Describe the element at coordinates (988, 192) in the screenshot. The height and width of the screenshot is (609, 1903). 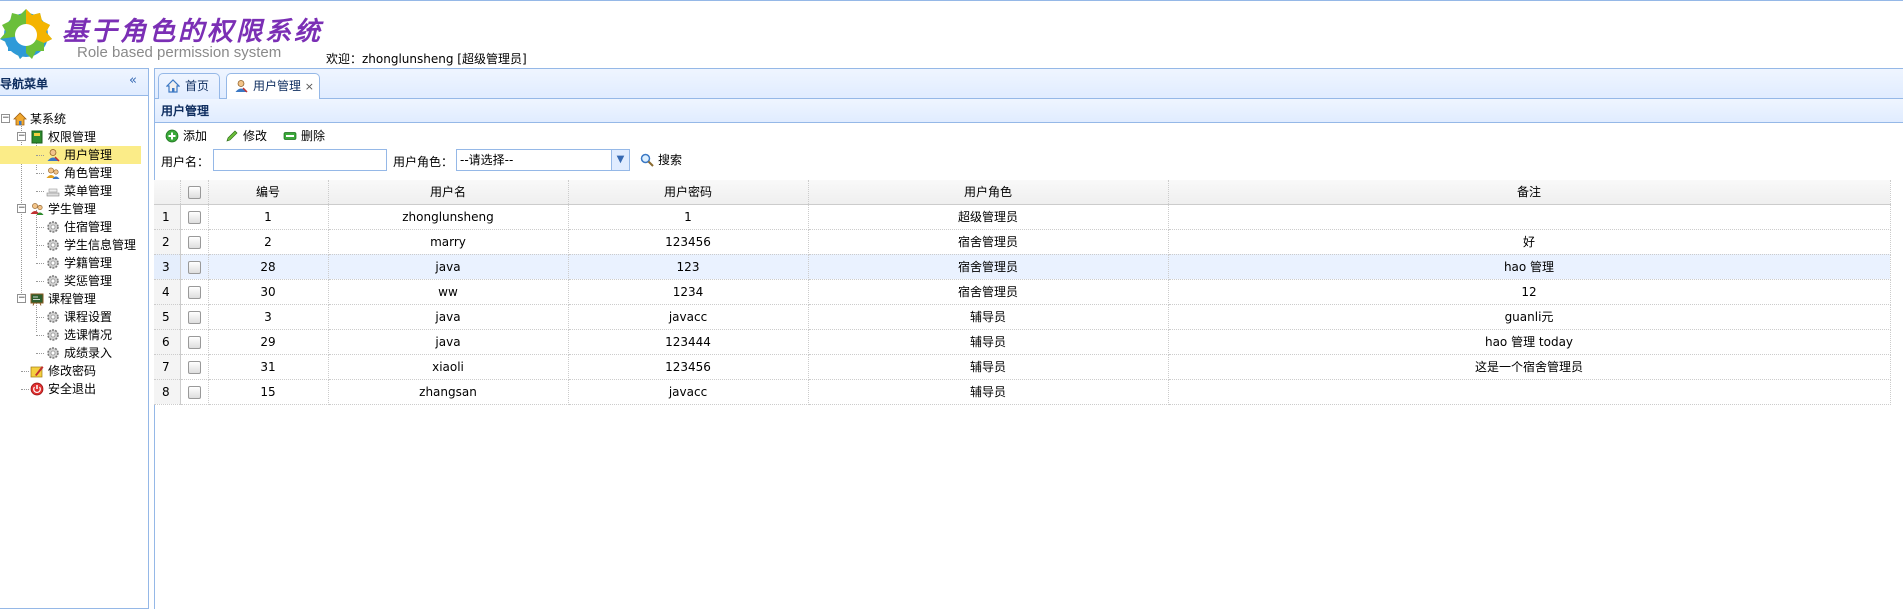
I see `column-header: 用户角色` at that location.